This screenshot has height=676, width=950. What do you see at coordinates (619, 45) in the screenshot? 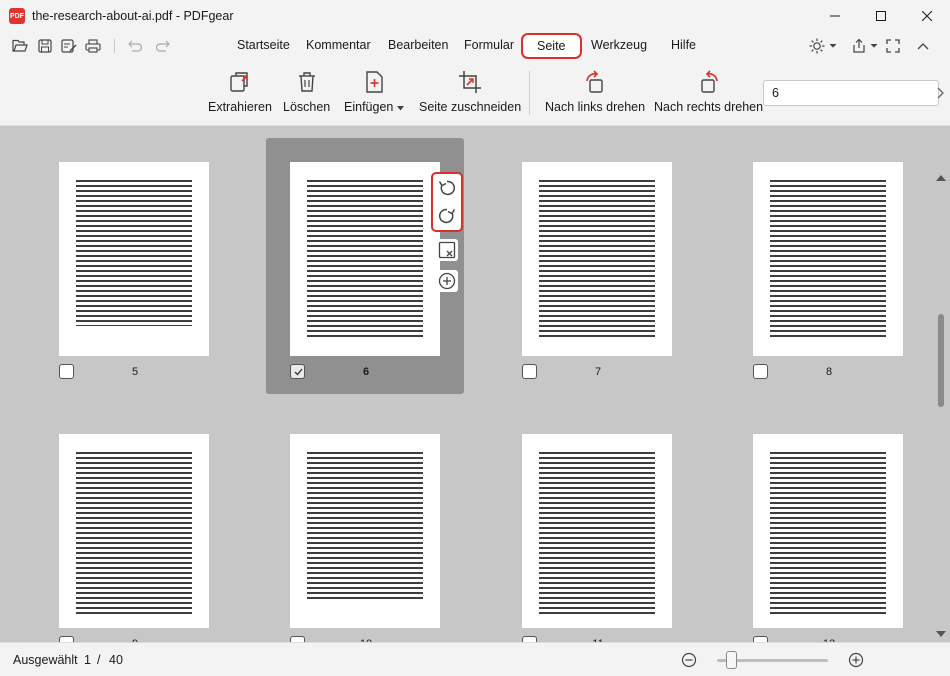
I see `menu-werkzeug: Werkzeug` at bounding box center [619, 45].